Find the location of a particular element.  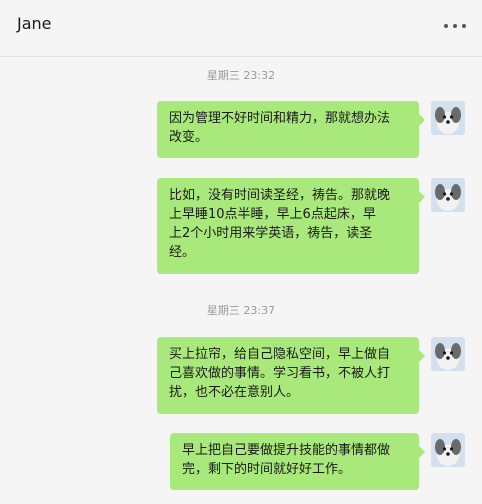

contact-name: Jane is located at coordinates (34, 23).